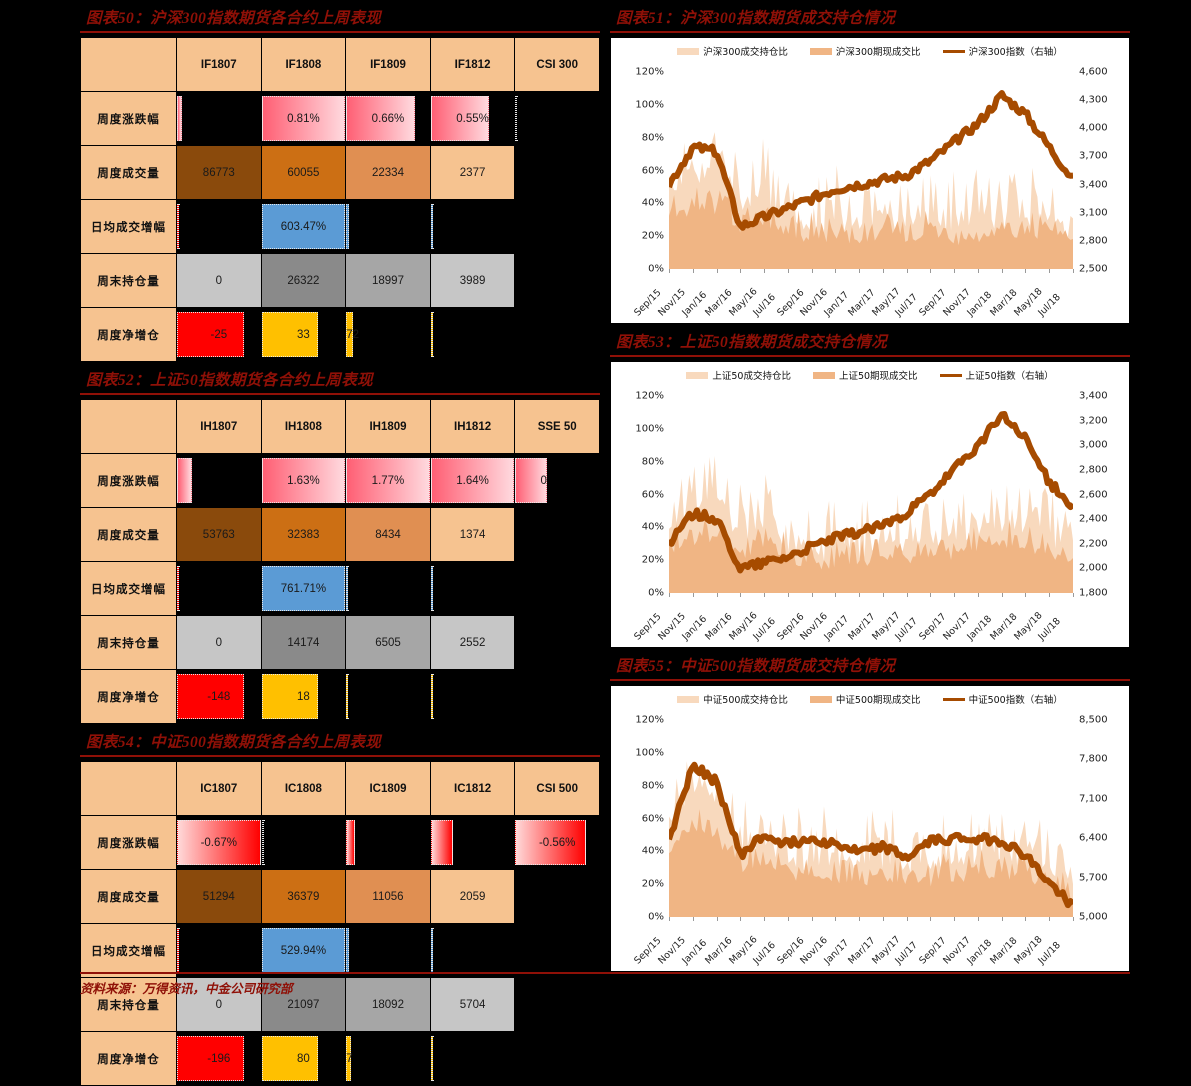  Describe the element at coordinates (219, 842) in the screenshot. I see `table-cell: -0.67%` at that location.